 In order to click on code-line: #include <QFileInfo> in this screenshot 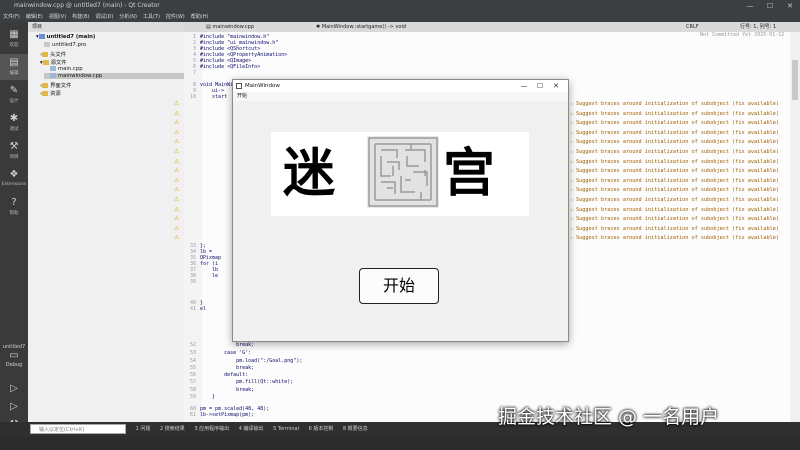, I will do `click(230, 67)`.